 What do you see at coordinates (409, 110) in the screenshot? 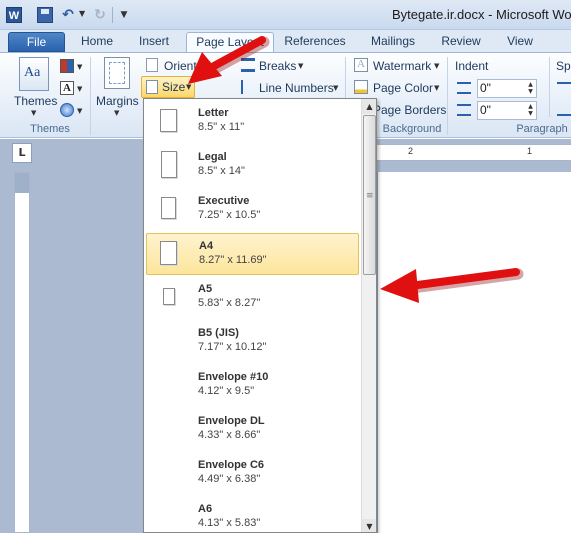
I see `page-borders-button-label: Page Borders` at bounding box center [409, 110].